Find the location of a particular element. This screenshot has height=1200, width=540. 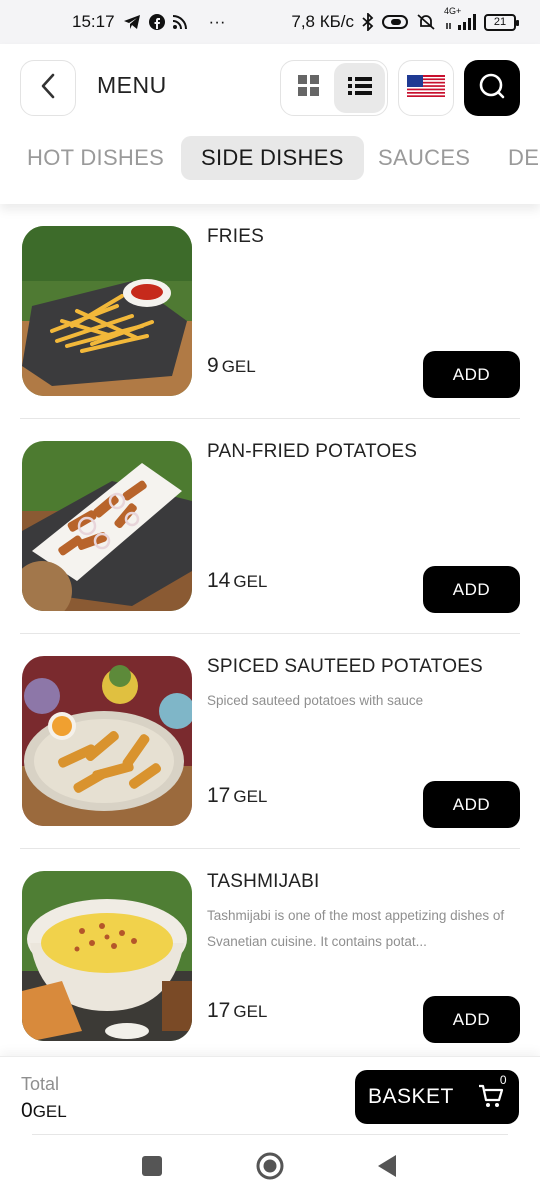

basket-button: BASKET 0 is located at coordinates (437, 1097).